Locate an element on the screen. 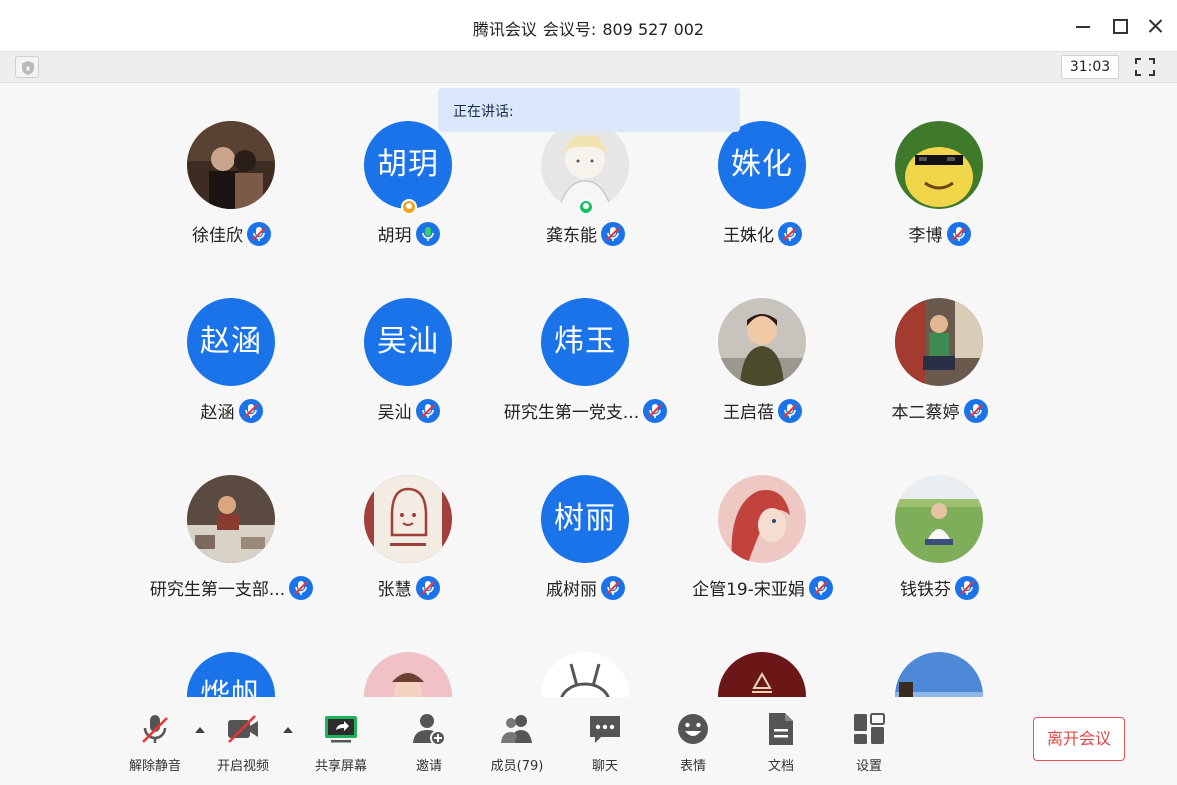 The image size is (1177, 785). participant-name: 赵涵 is located at coordinates (217, 413).